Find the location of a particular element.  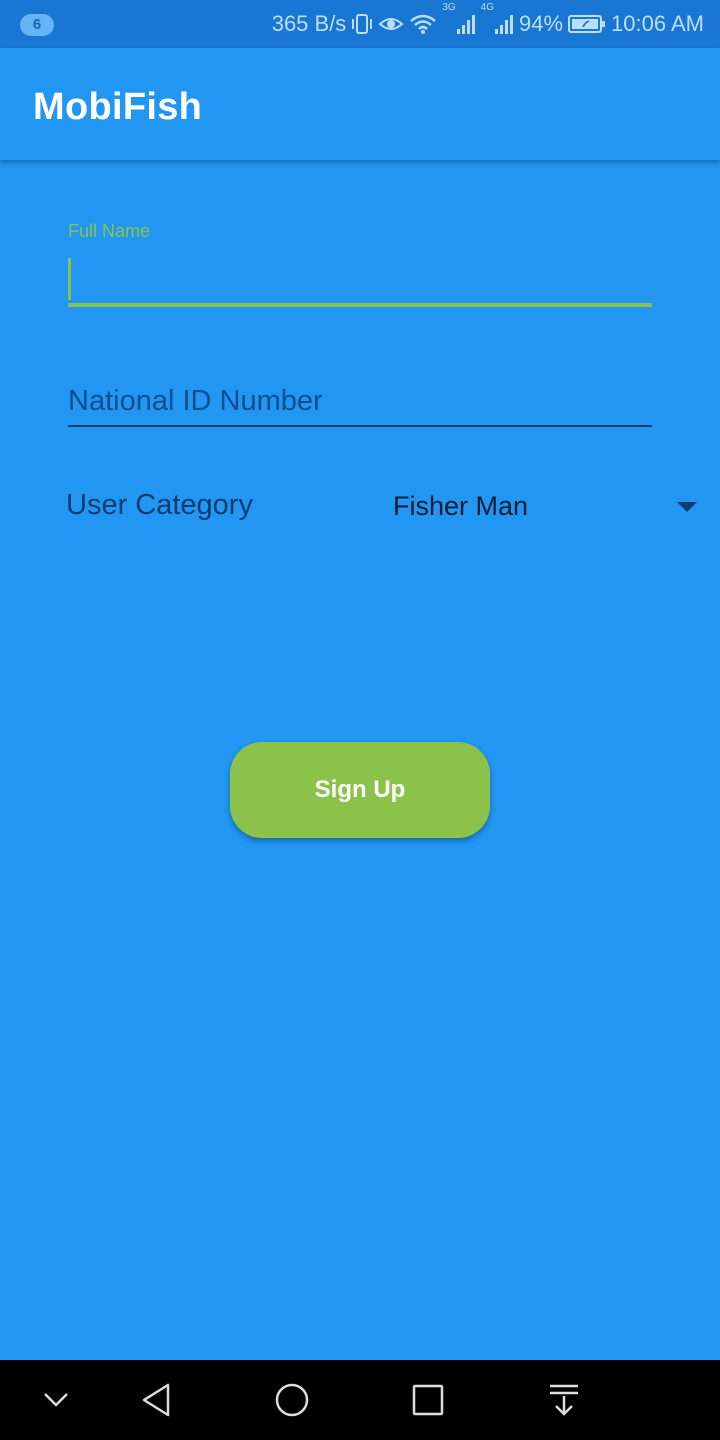

national-id-field is located at coordinates (360, 401).